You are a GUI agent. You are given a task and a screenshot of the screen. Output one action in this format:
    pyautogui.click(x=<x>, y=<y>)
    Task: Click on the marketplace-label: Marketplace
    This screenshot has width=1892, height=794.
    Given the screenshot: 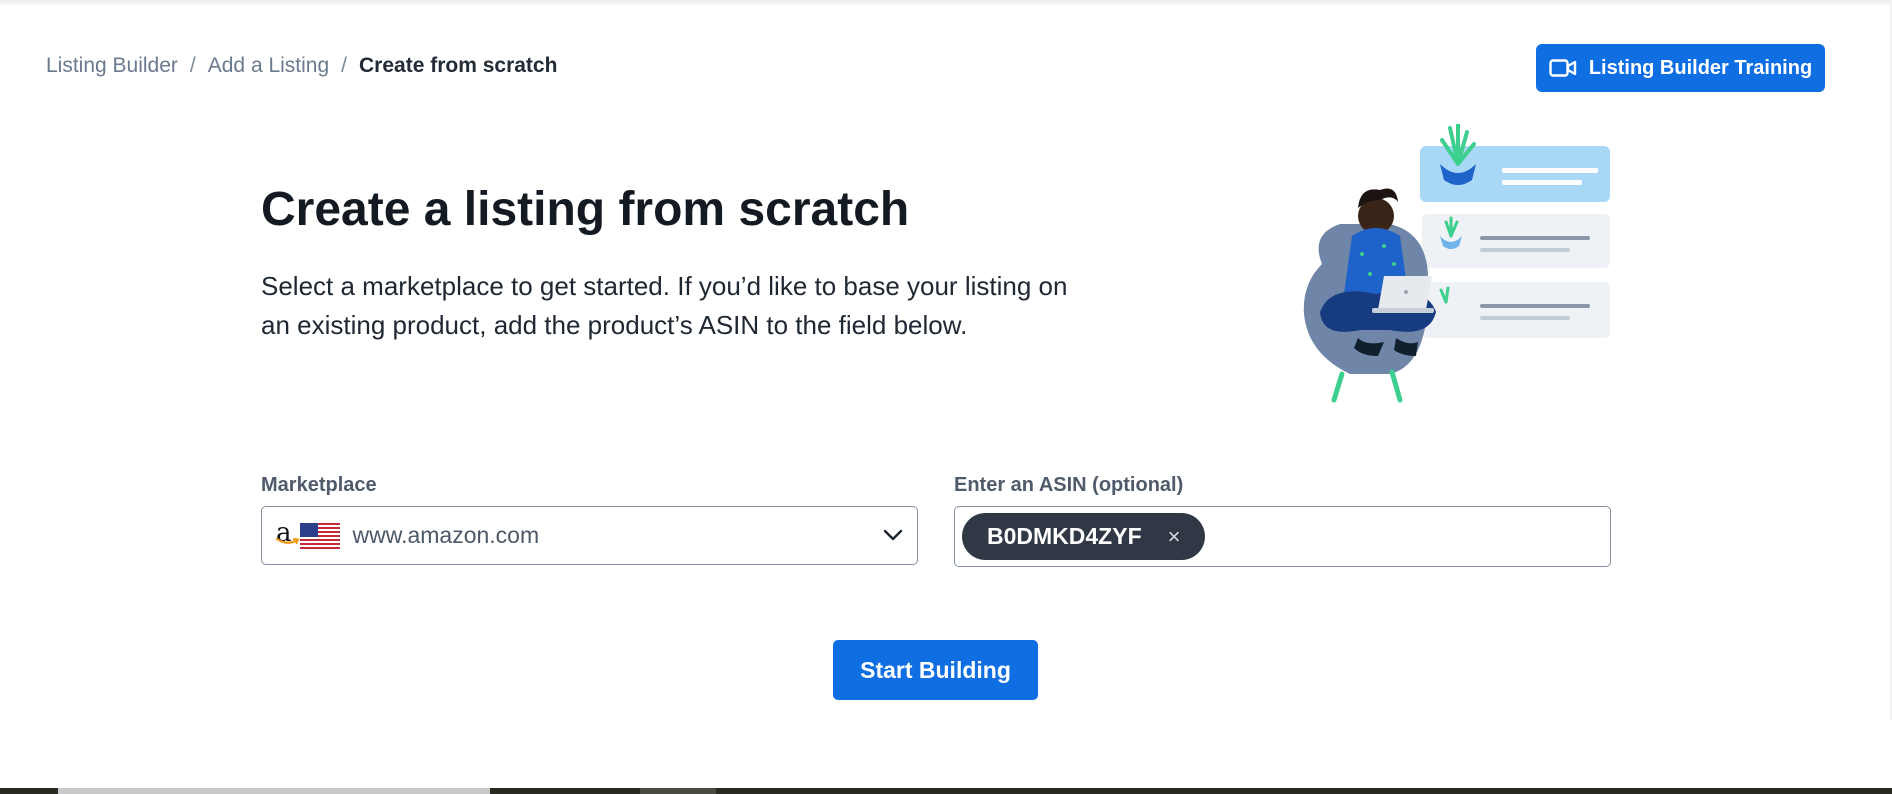 What is the action you would take?
    pyautogui.click(x=319, y=485)
    